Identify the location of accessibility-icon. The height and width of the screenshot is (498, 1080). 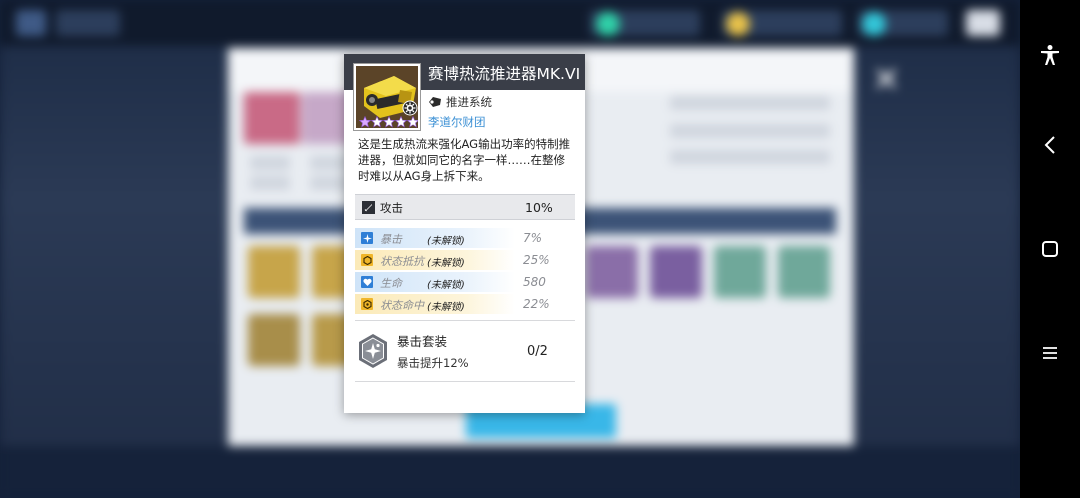
(1050, 55).